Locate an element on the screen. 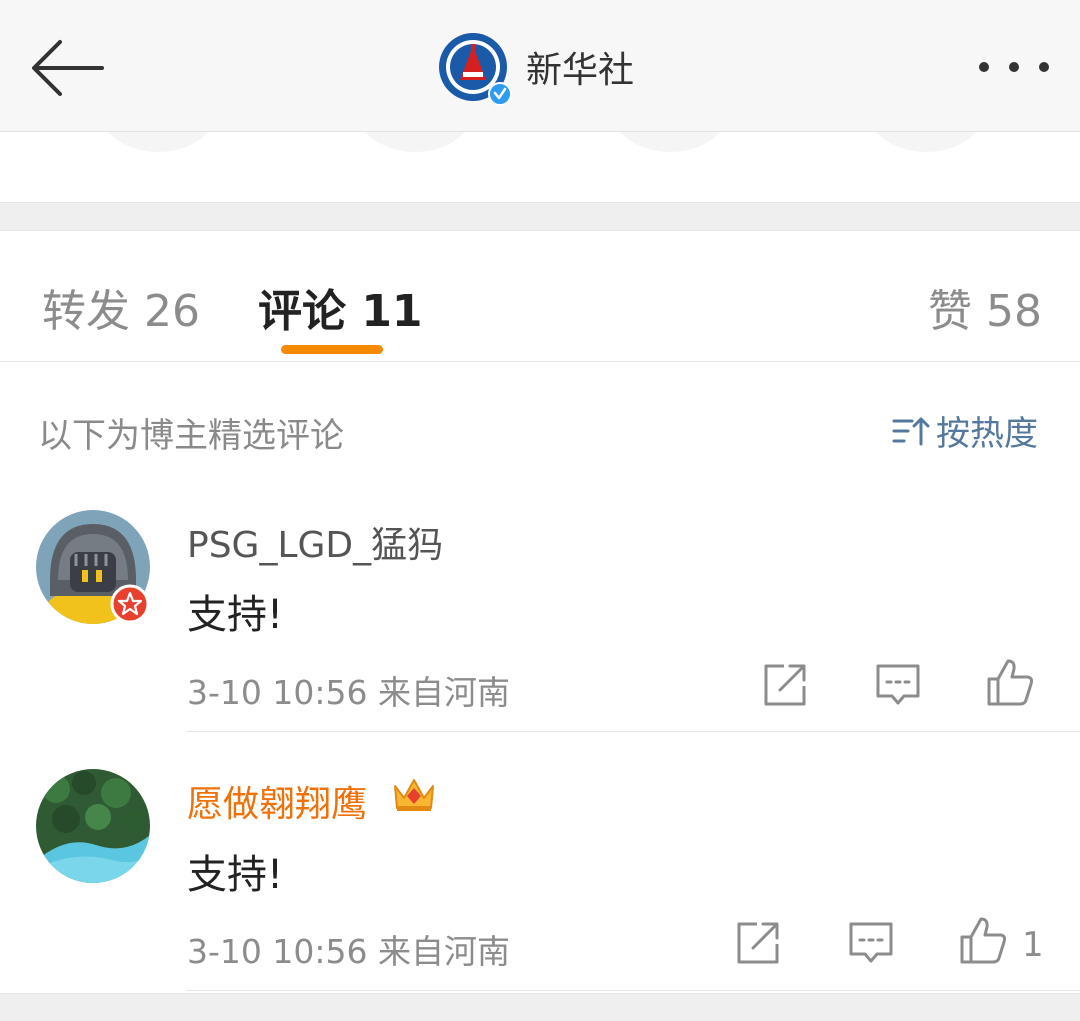 The image size is (1080, 1021). tab-bar: 转发 26 评论 11 赞 58 is located at coordinates (540, 296).